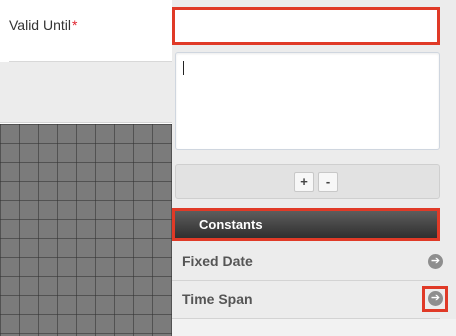 The image size is (456, 336). I want to click on left-toolbar, so click(86, 92).